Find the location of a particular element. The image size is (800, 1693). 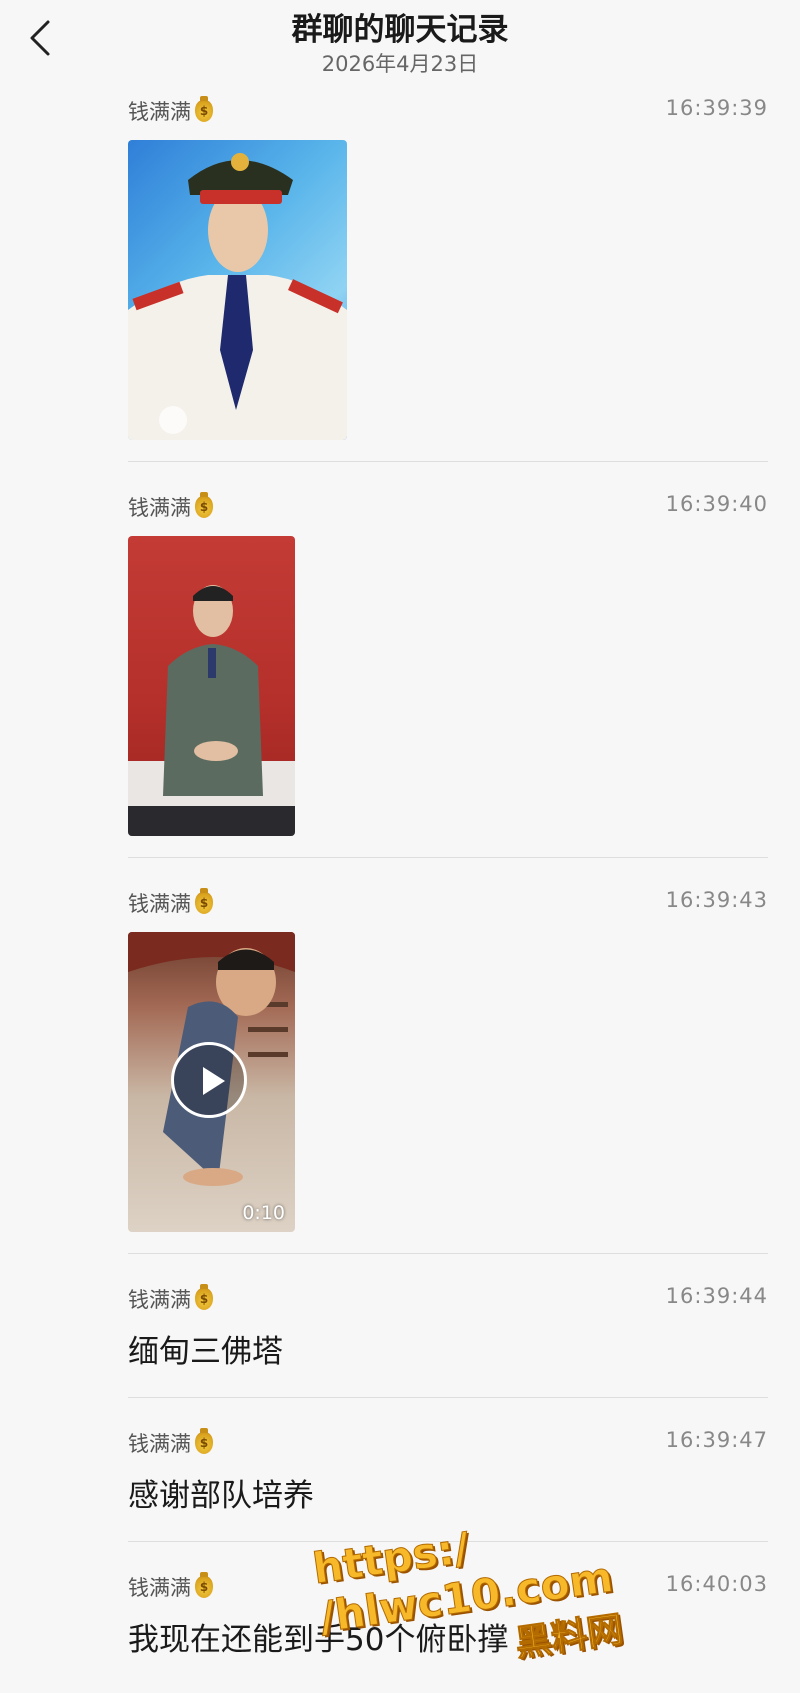

header: 群聊的聊天记录 2026年4月23日 is located at coordinates (400, 45).